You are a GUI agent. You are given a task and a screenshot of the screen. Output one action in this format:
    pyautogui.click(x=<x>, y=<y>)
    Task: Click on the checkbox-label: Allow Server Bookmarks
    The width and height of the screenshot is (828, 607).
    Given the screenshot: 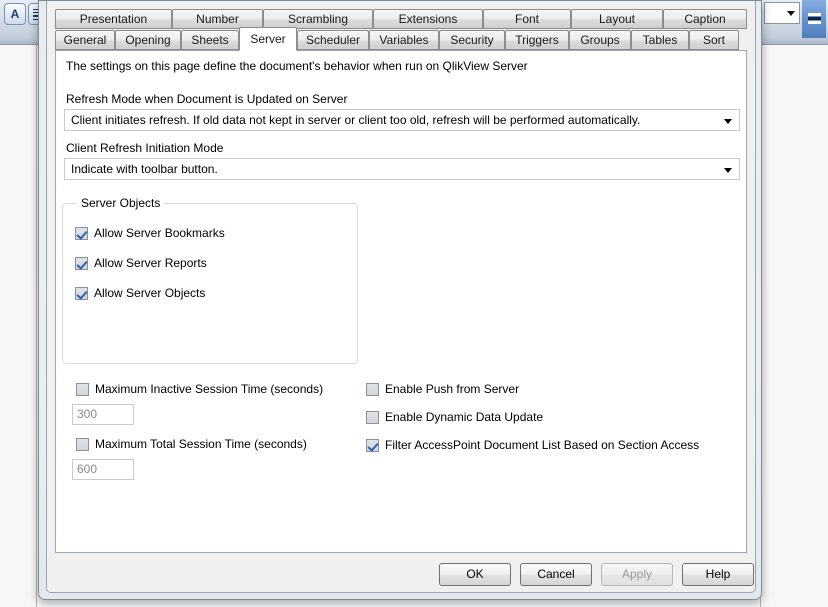 What is the action you would take?
    pyautogui.click(x=159, y=233)
    